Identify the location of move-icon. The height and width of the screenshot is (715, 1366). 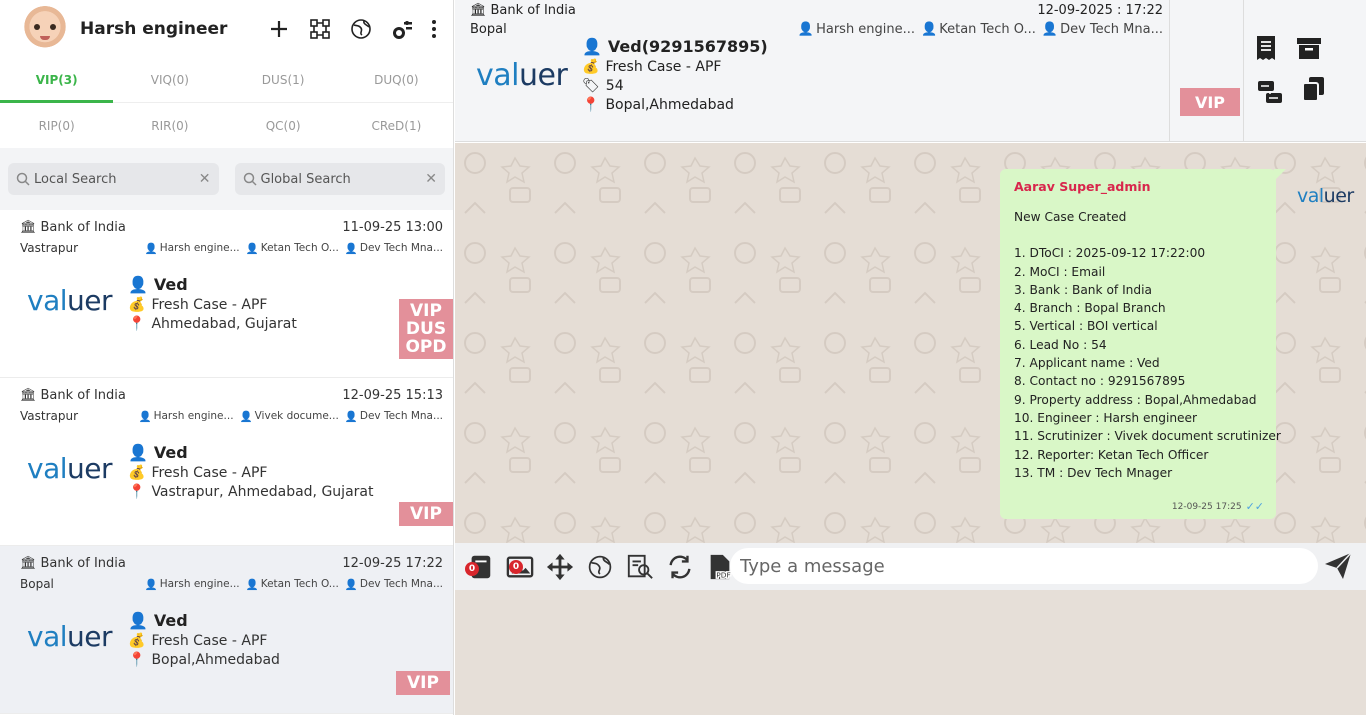
(560, 567).